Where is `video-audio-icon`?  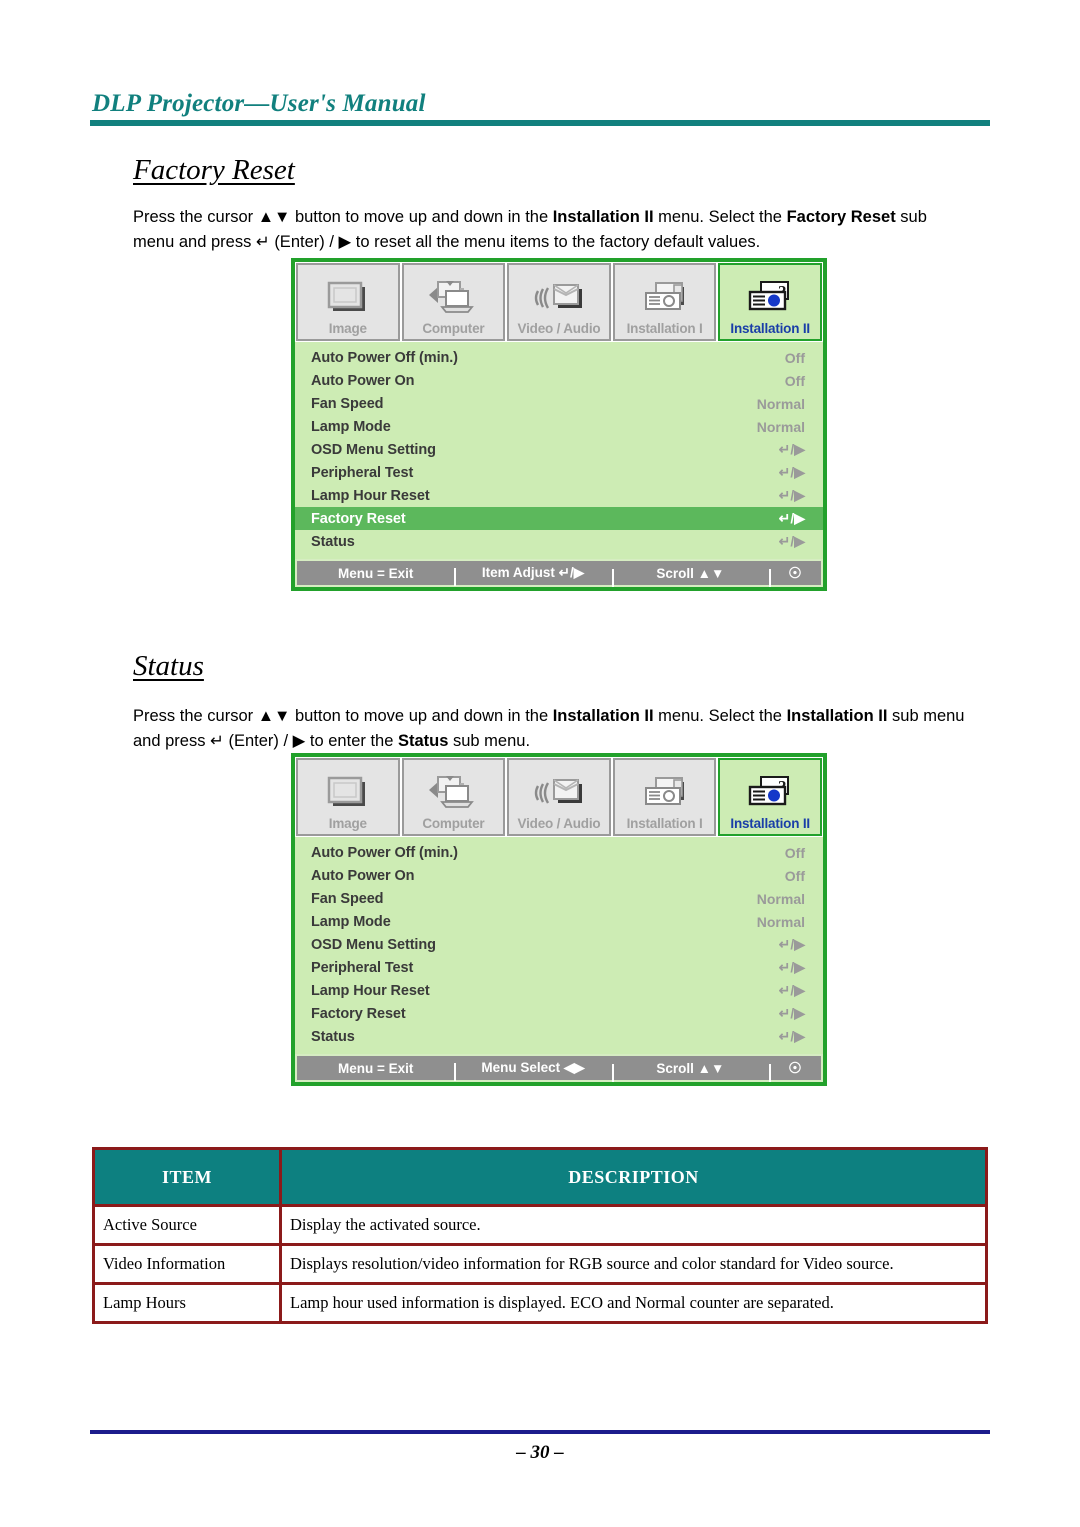 video-audio-icon is located at coordinates (559, 793).